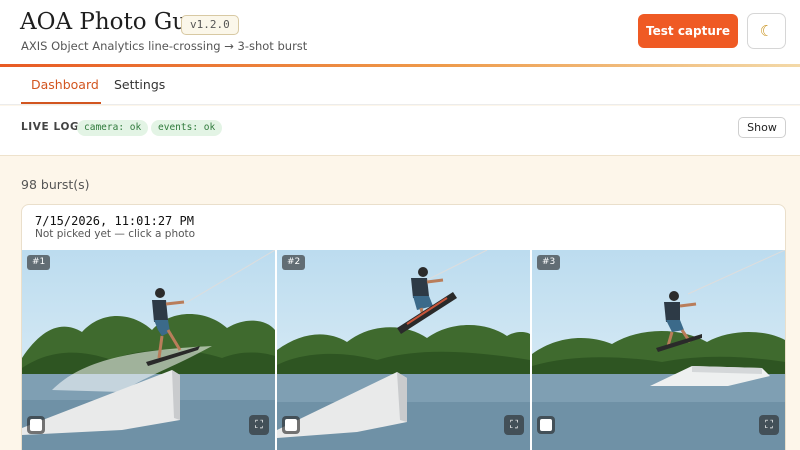 Image resolution: width=800 pixels, height=450 pixels. Describe the element at coordinates (111, 22) in the screenshot. I see `app-title: AOA Photo Gun` at that location.